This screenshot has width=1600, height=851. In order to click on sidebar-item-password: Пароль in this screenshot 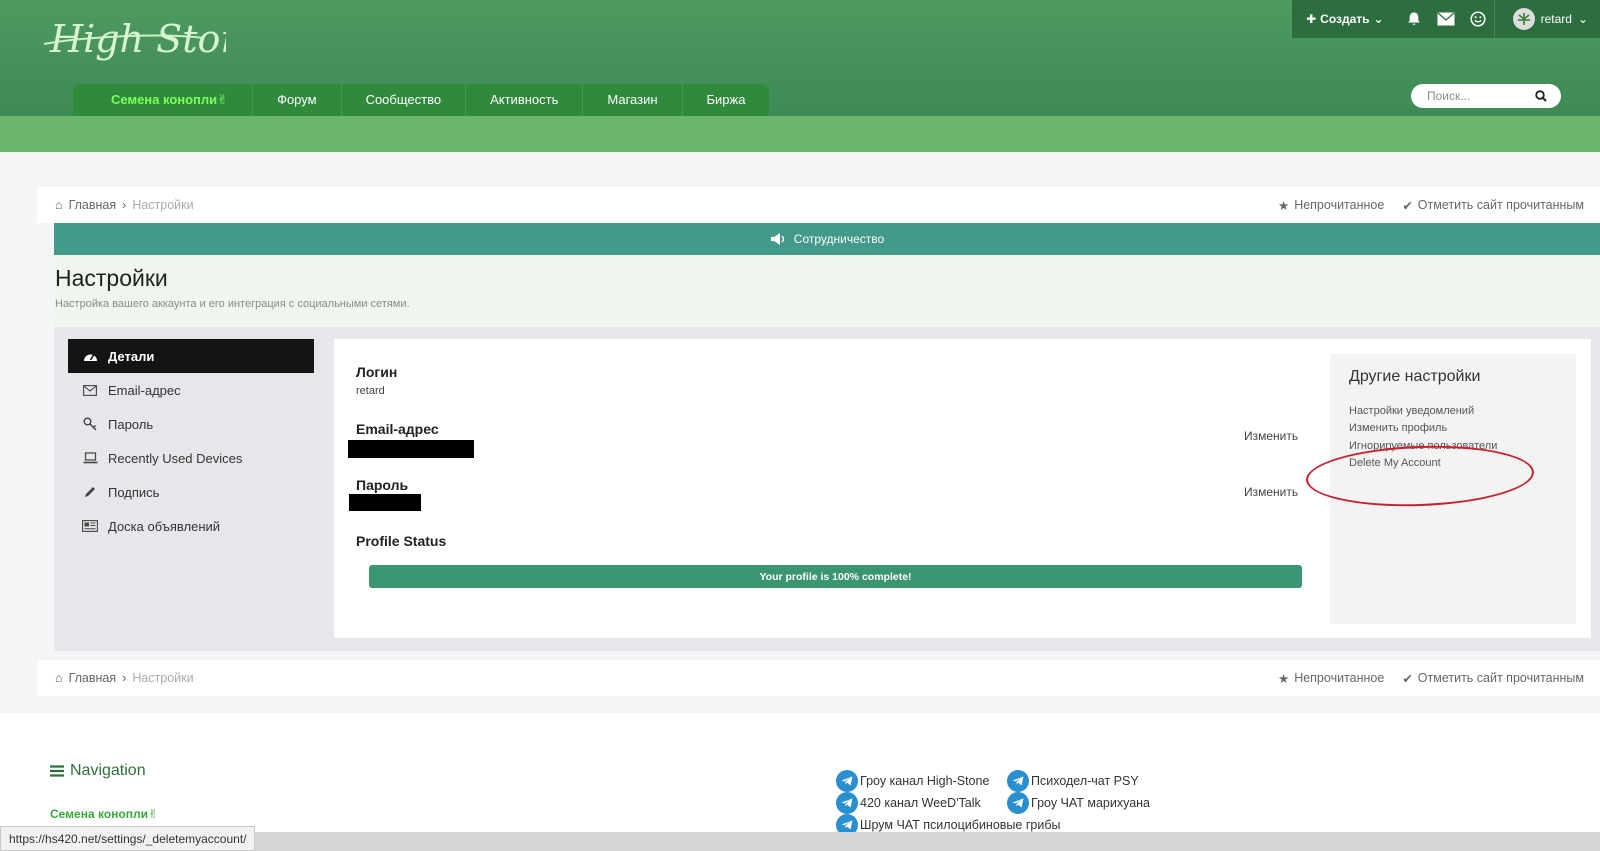, I will do `click(191, 424)`.